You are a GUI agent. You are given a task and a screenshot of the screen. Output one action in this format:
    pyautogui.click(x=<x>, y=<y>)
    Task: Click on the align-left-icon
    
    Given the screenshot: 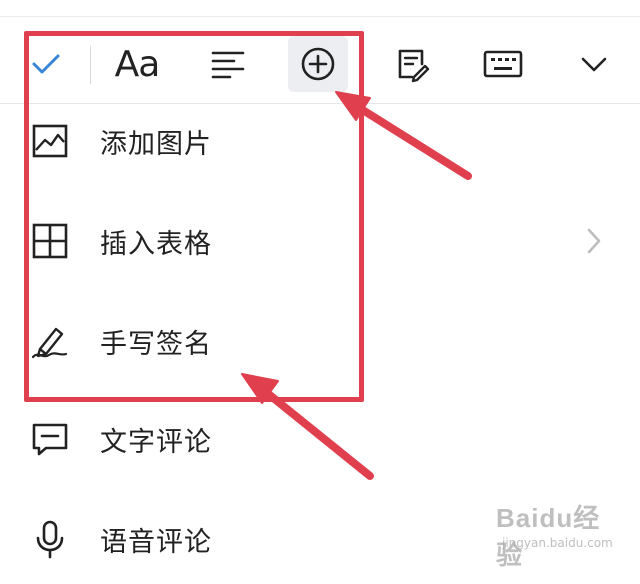 What is the action you would take?
    pyautogui.click(x=228, y=65)
    